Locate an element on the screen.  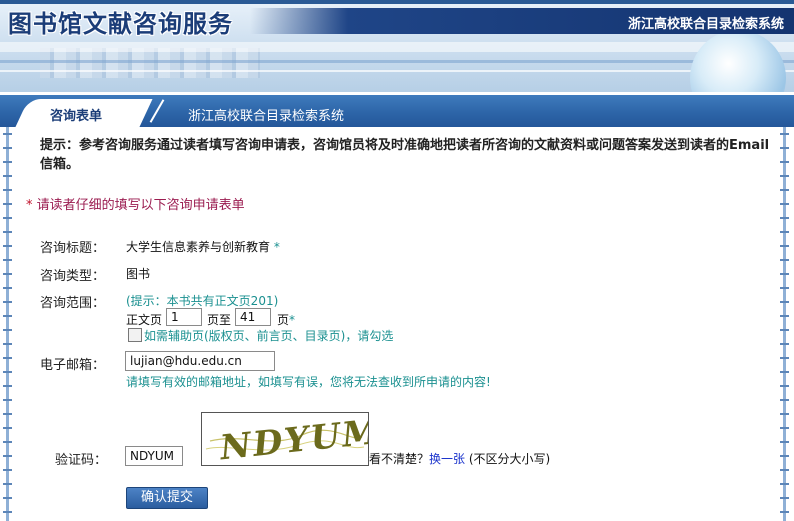
required-note: * 请读者仔细的填写以下咨询申请表单 is located at coordinates (135, 203).